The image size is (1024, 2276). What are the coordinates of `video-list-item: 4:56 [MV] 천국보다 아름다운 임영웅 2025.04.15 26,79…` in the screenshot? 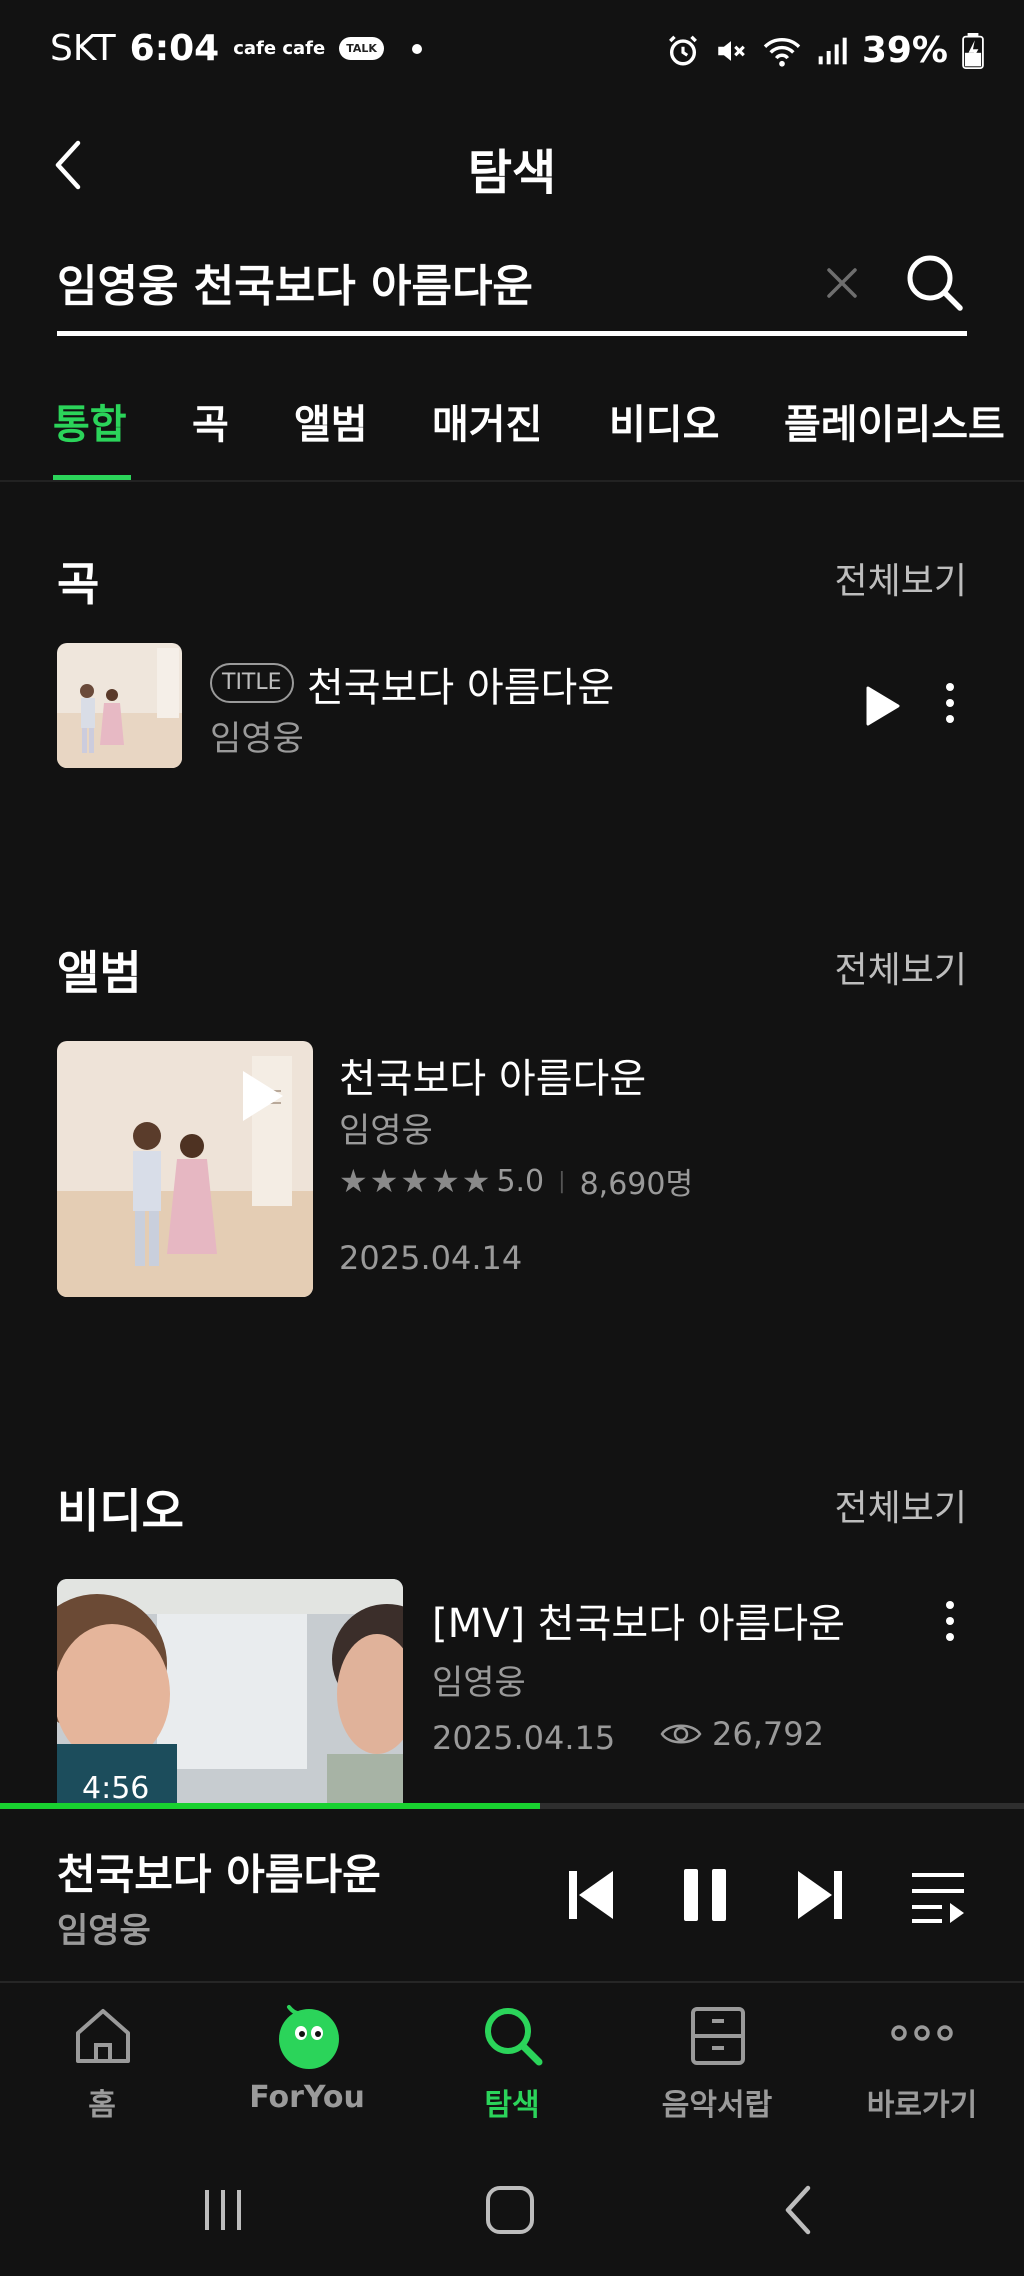 It's located at (512, 1691).